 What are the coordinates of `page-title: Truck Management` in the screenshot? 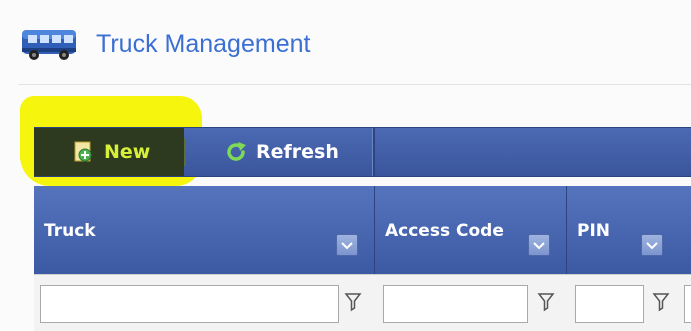 It's located at (203, 44).